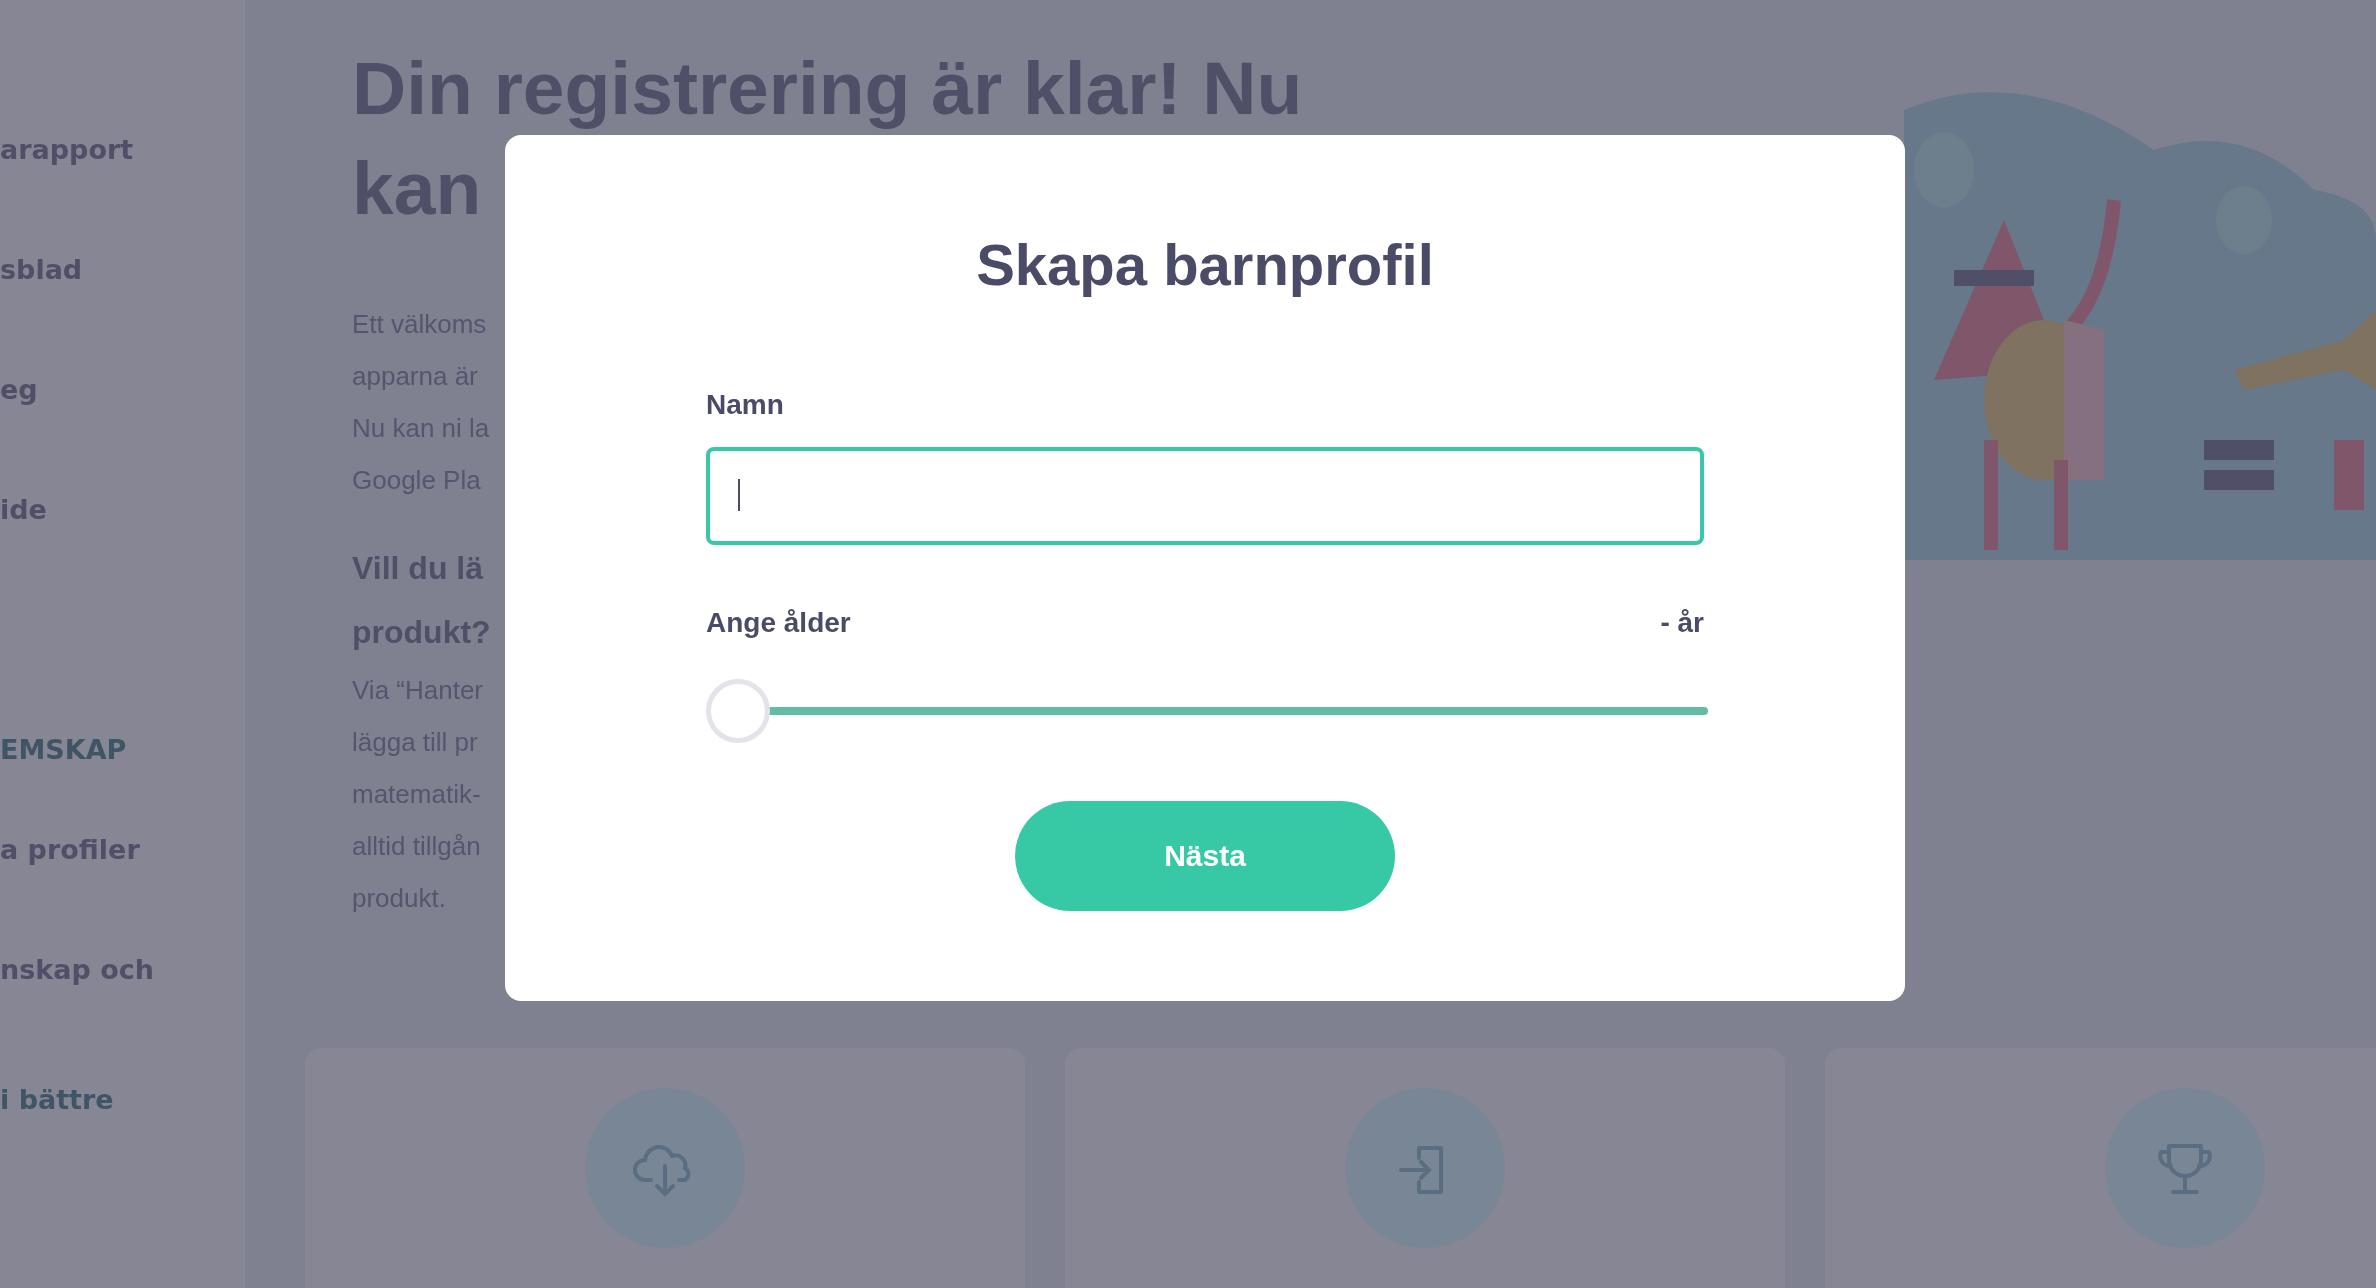  Describe the element at coordinates (77, 1008) in the screenshot. I see `sidebar-link: nskap och` at that location.